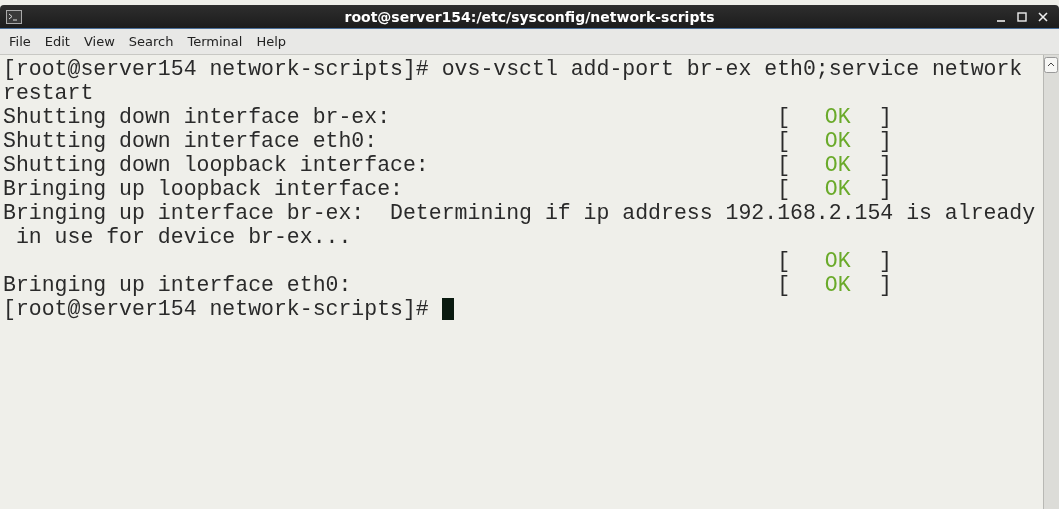 The height and width of the screenshot is (509, 1059). Describe the element at coordinates (153, 41) in the screenshot. I see `menu-item: Search` at that location.